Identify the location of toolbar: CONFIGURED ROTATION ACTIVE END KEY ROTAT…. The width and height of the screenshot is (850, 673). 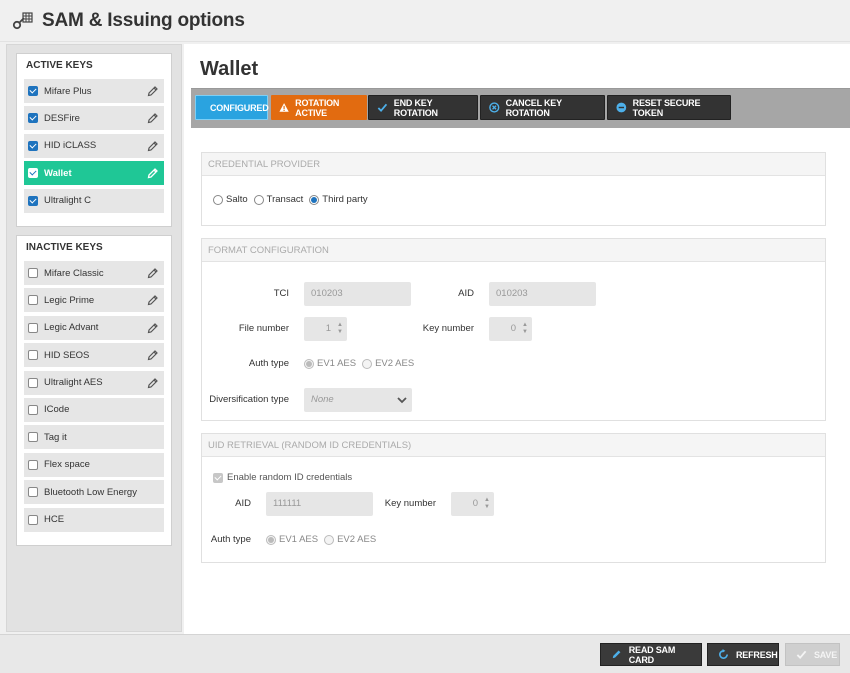
(520, 108).